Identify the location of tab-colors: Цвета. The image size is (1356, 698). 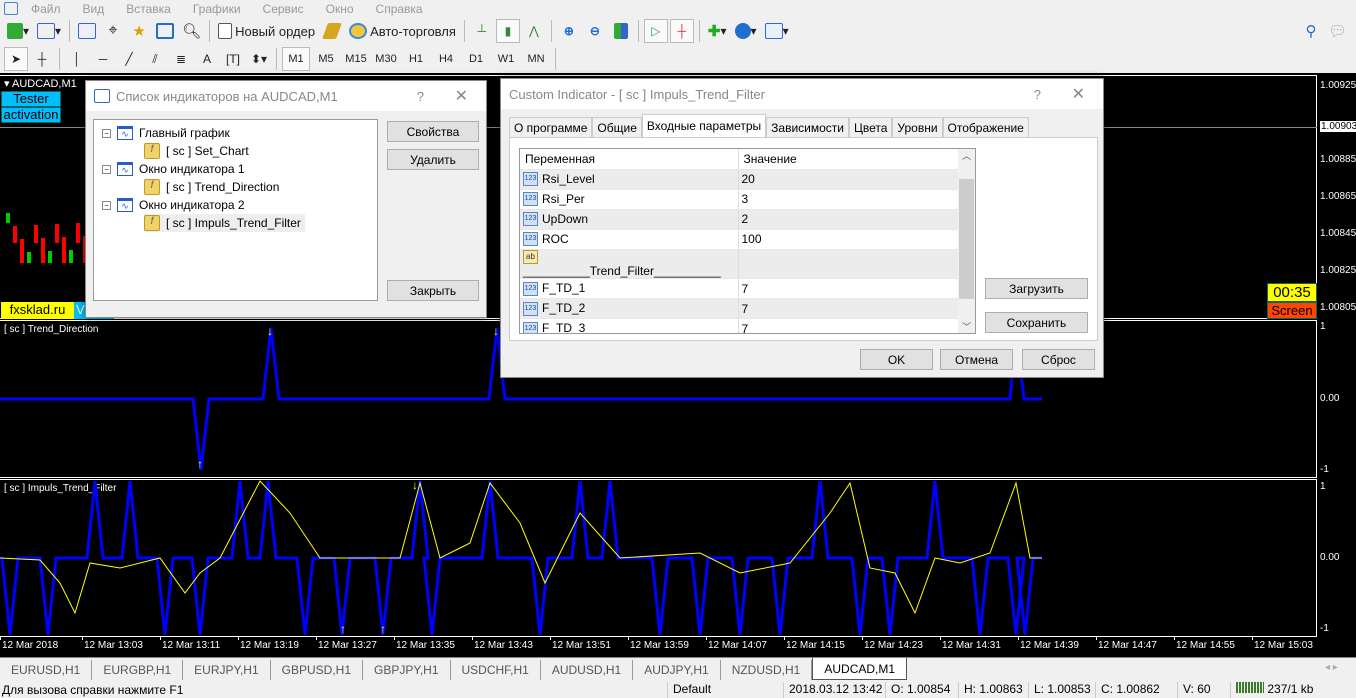
(870, 127).